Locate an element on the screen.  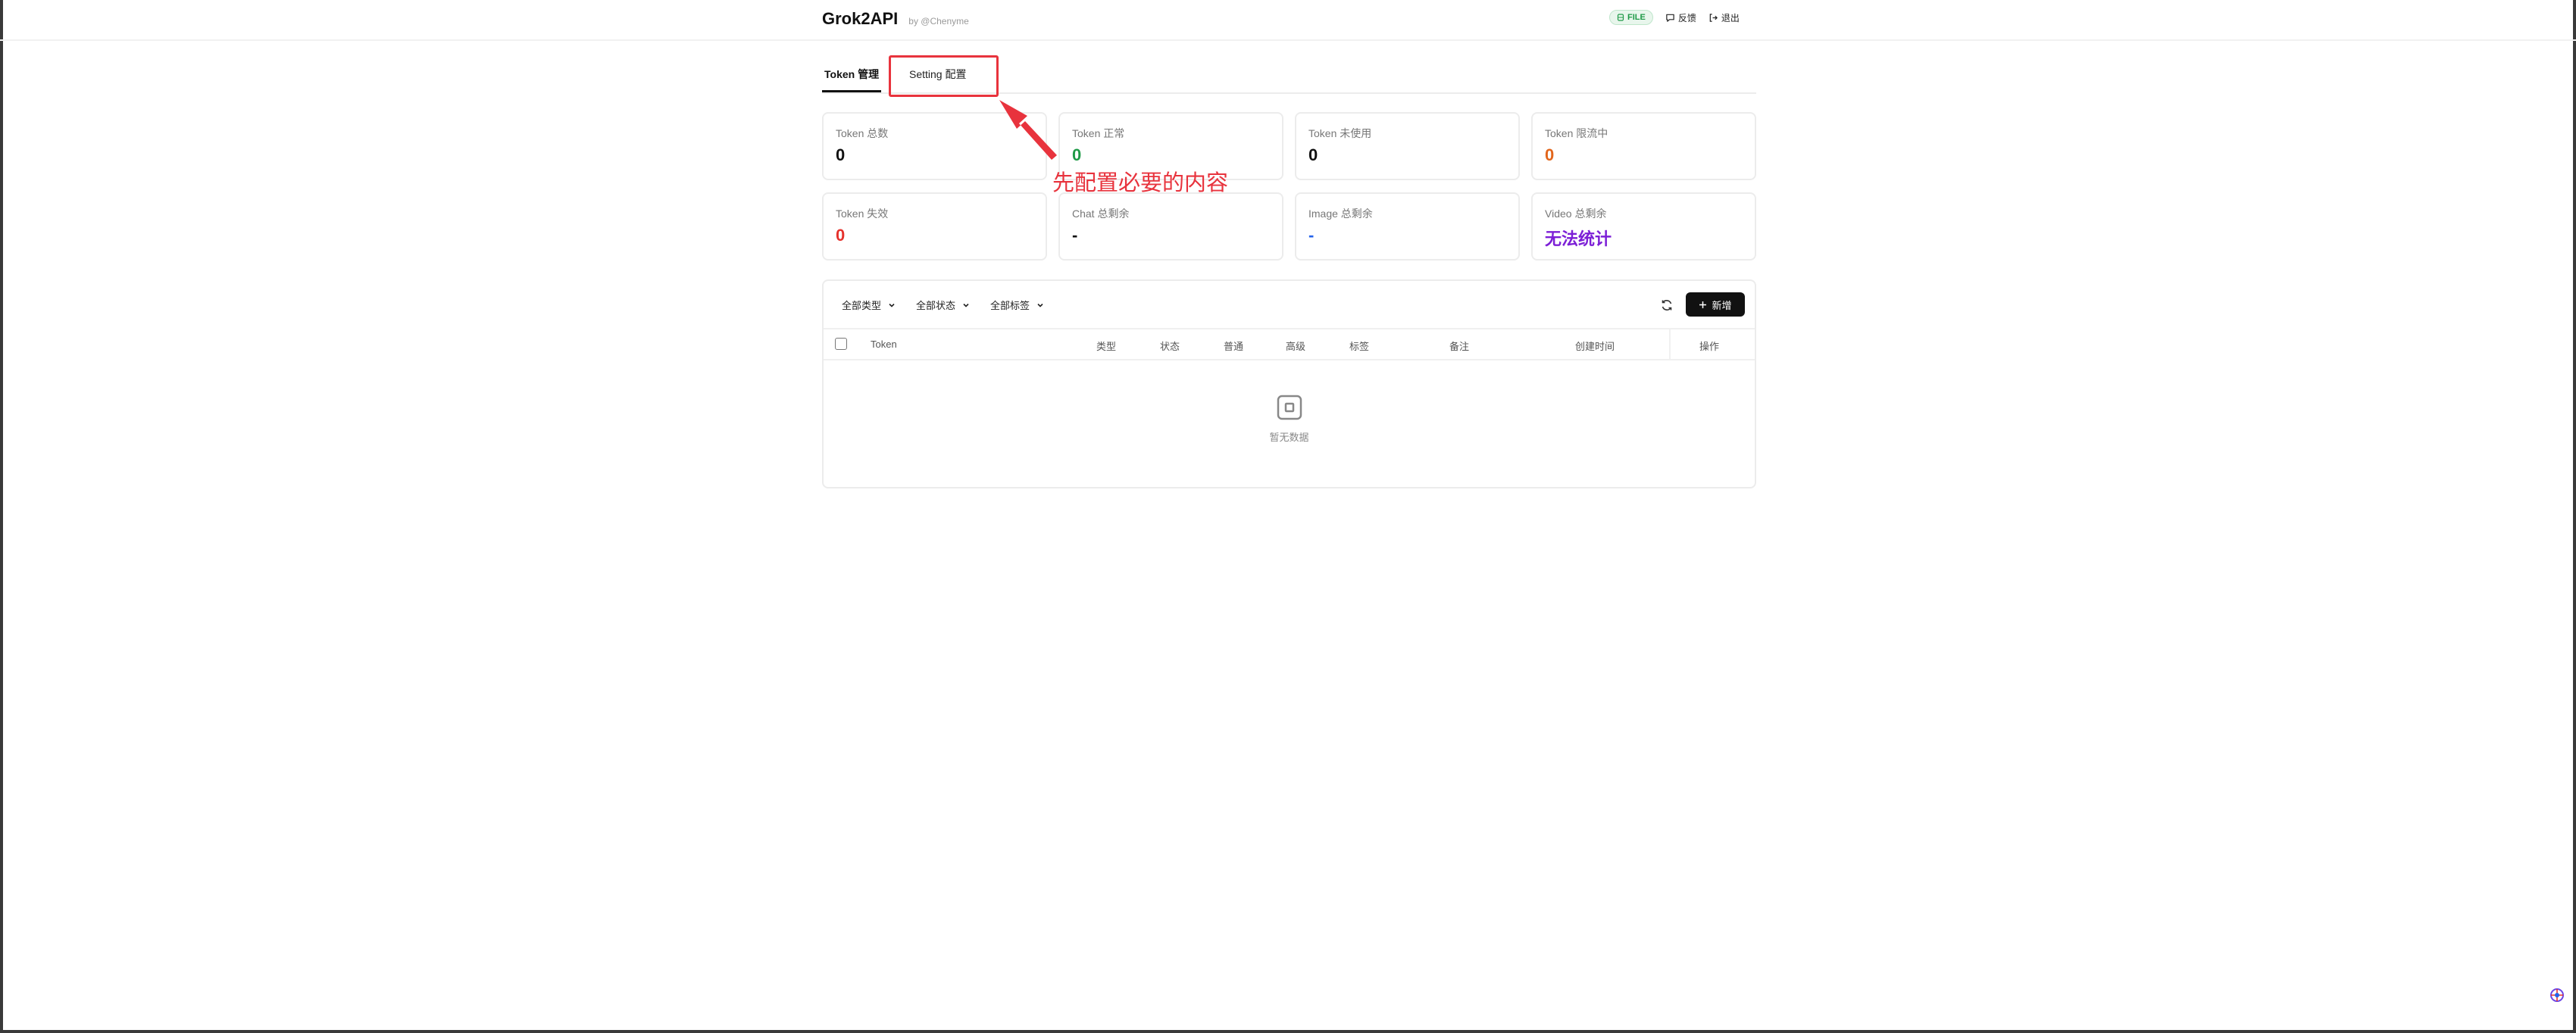
filter-tag-select: 全部标签 is located at coordinates (1017, 305).